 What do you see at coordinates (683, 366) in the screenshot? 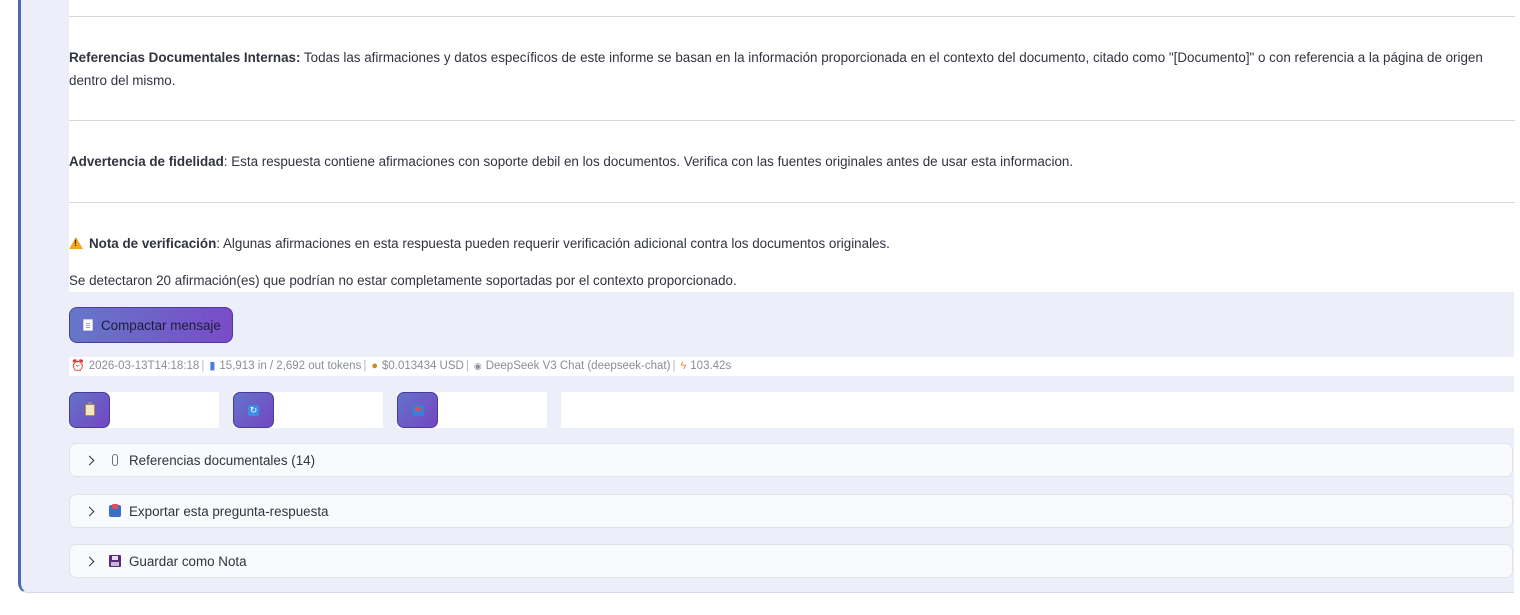
I see `lightning-icon: ϟ` at bounding box center [683, 366].